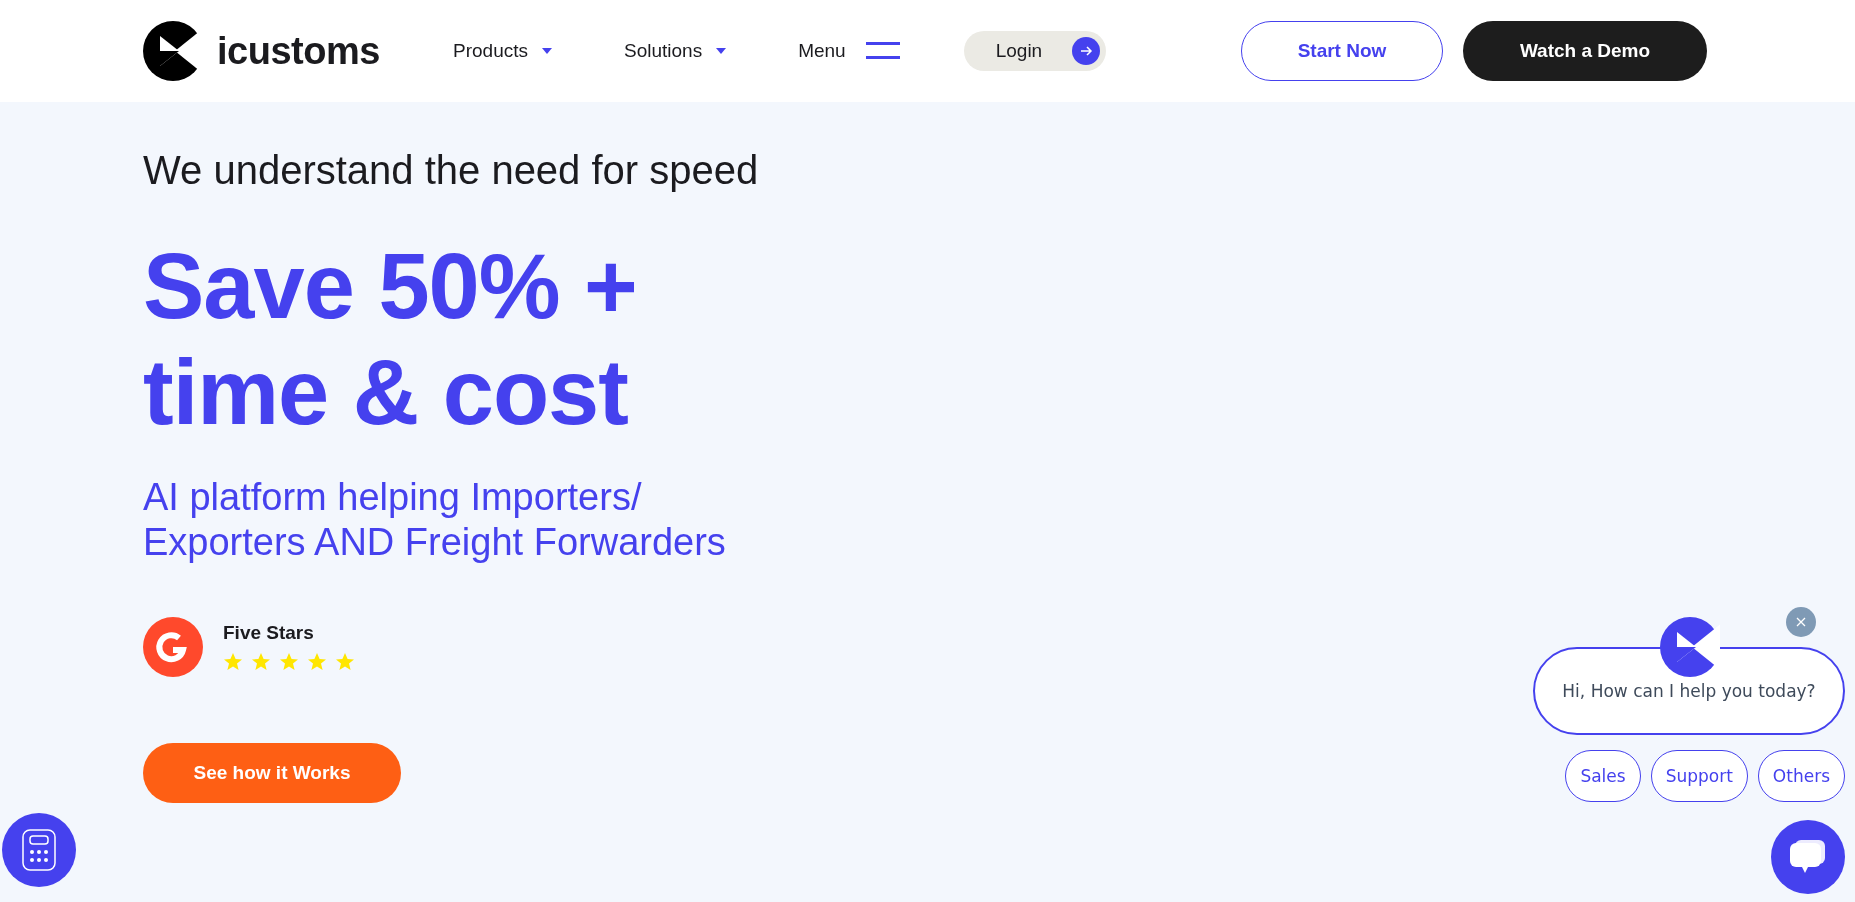 The height and width of the screenshot is (902, 1855). What do you see at coordinates (435, 520) in the screenshot?
I see `hero-subtitle: AI platform helping Importers/ Exporters AND Freight Forwarders` at bounding box center [435, 520].